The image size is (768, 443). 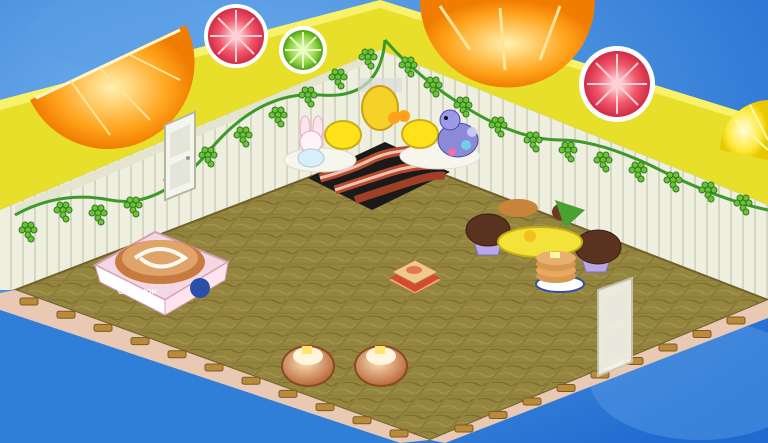 I want to click on pink-grapefruit-art, so click(x=617, y=84).